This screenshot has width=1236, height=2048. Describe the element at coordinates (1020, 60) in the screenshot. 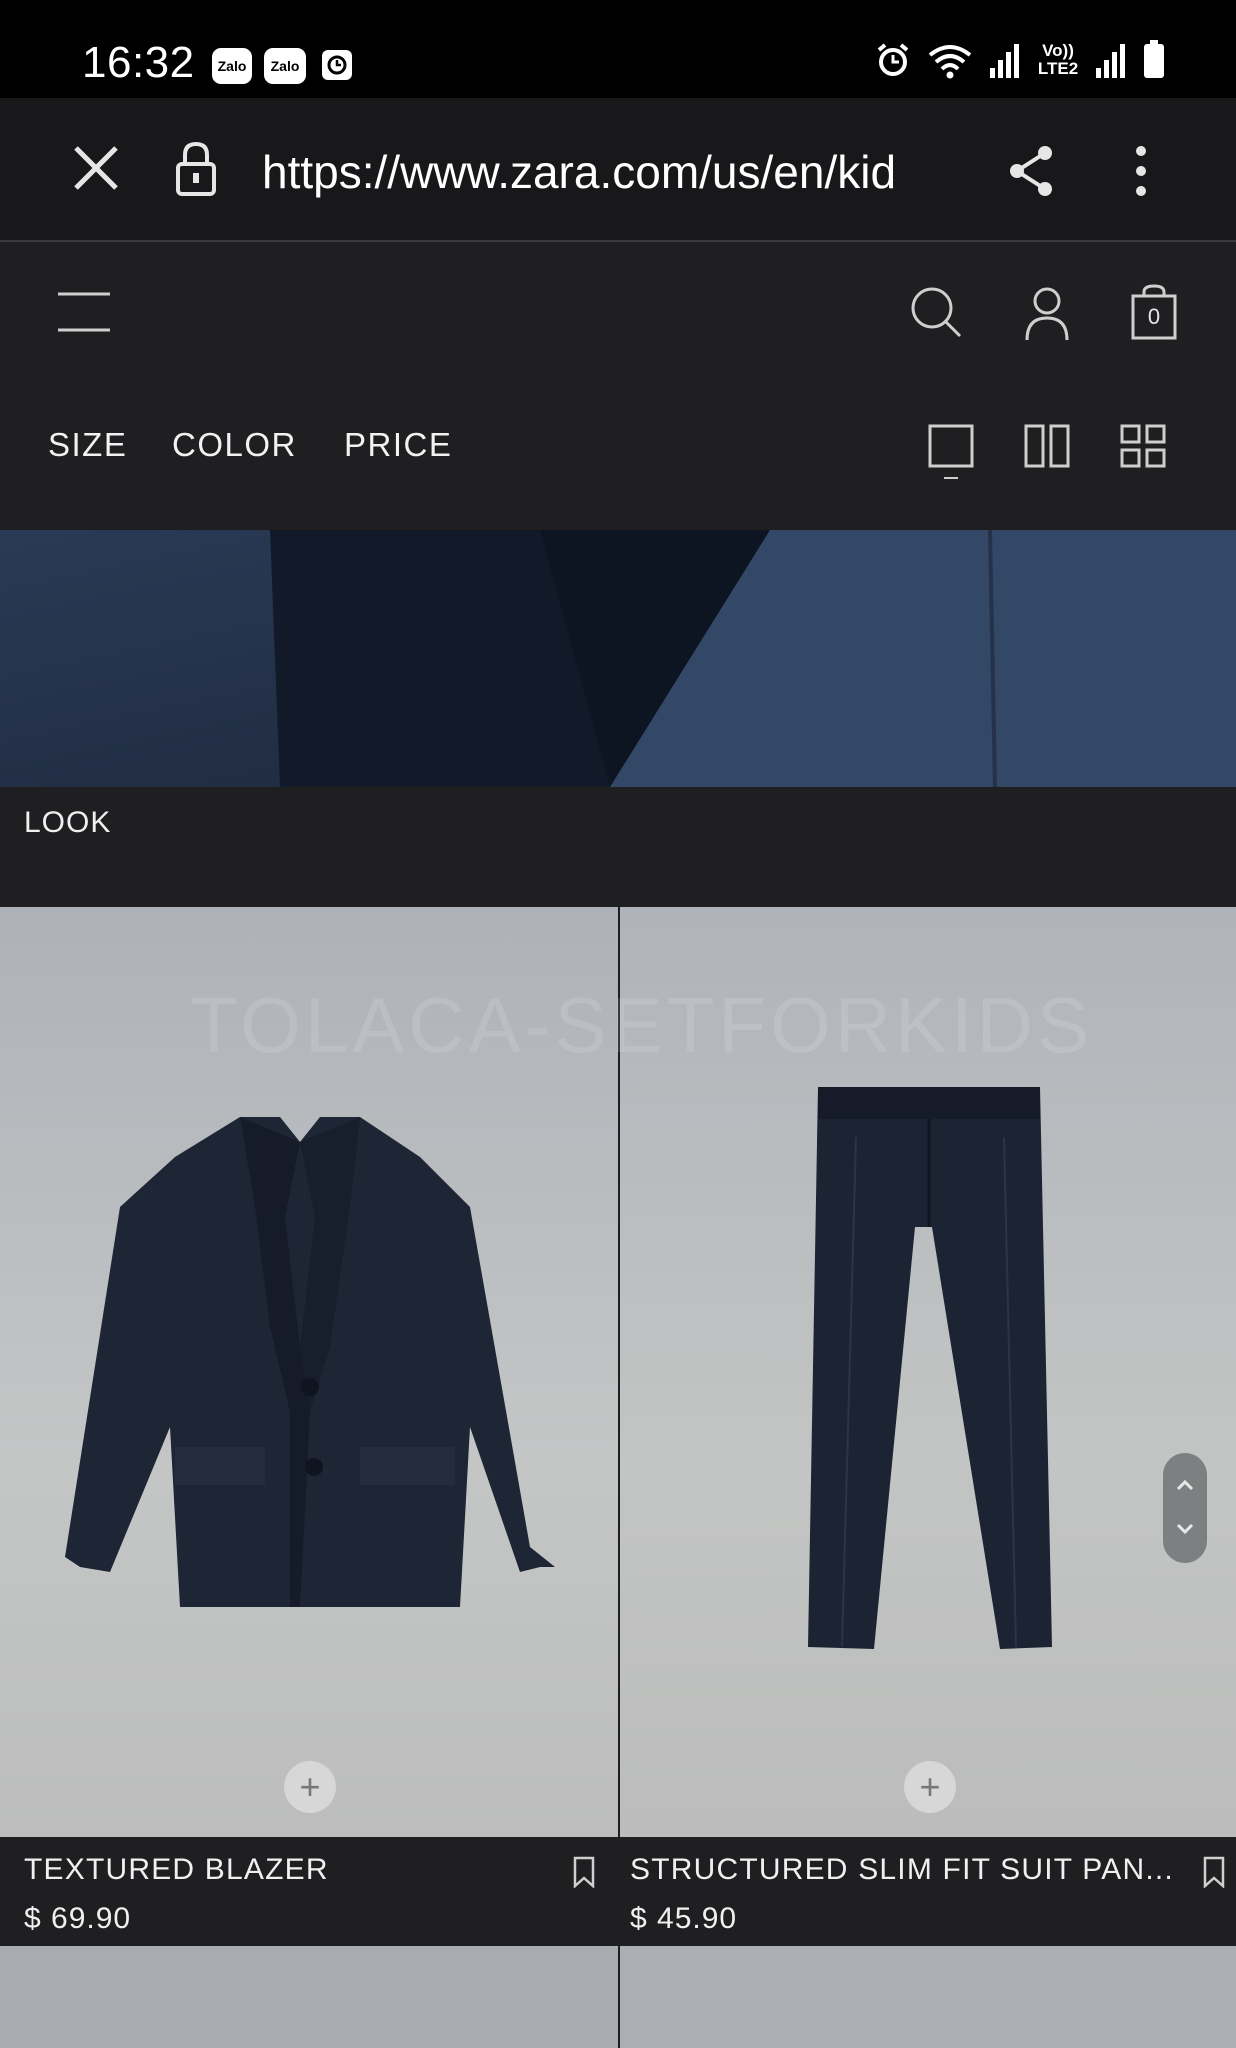

I see `status-indicators: Vo)) LTE2` at that location.